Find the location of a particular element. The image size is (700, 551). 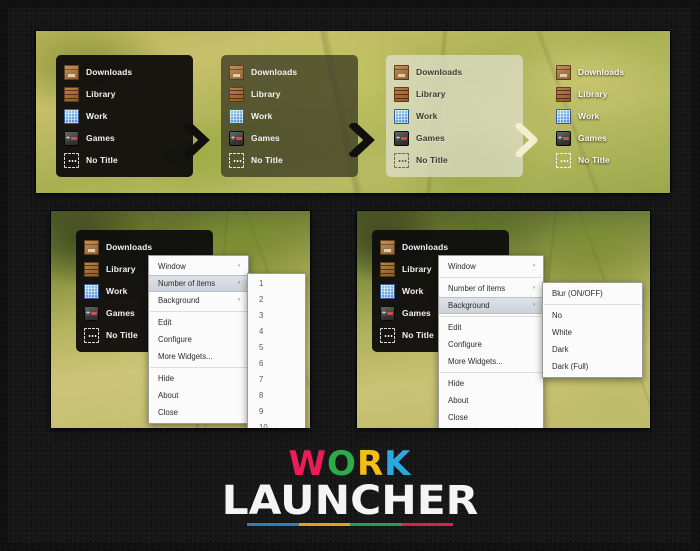

work-grid-icon is located at coordinates (236, 116).